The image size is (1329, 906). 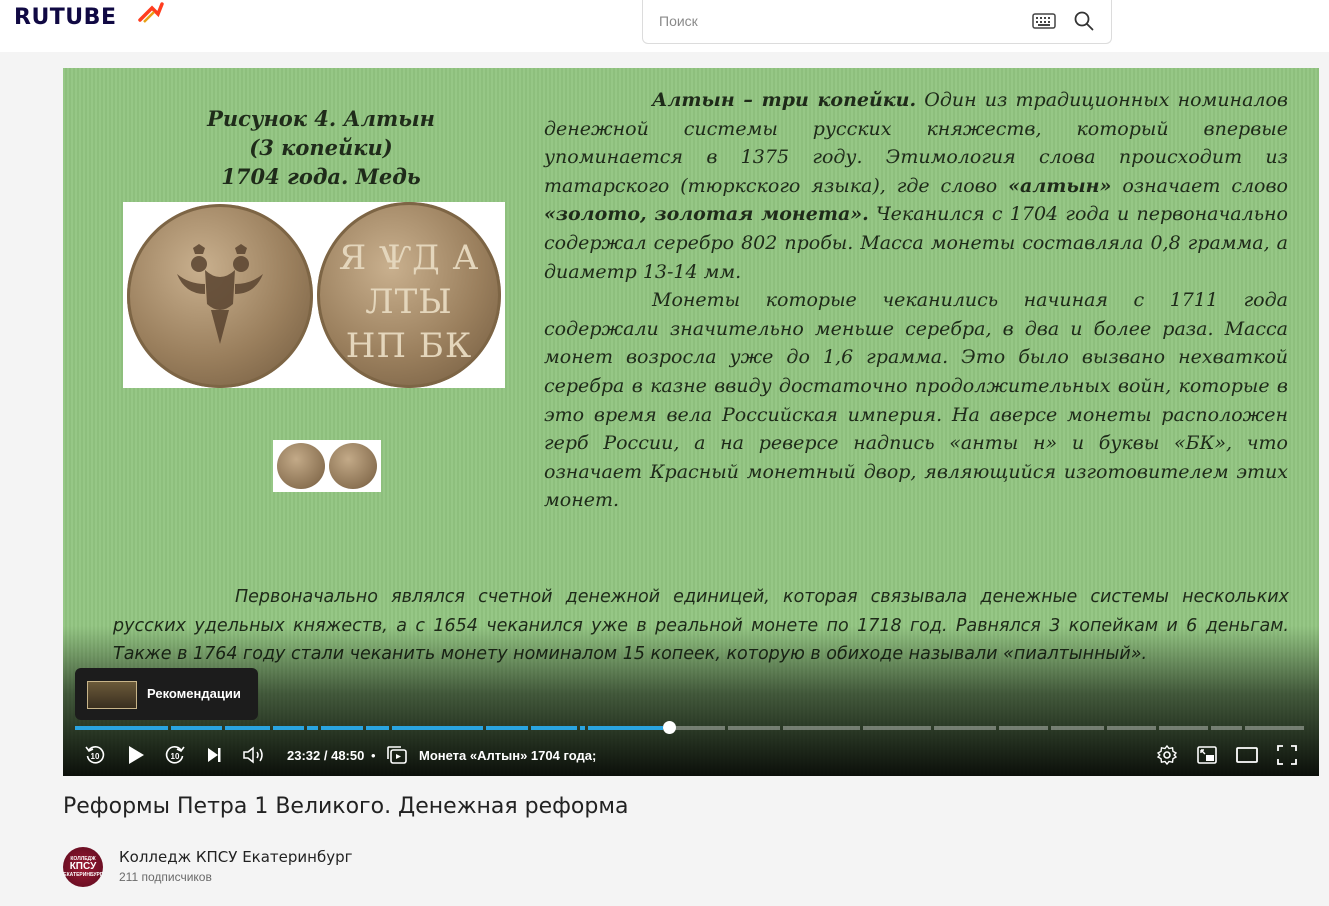 What do you see at coordinates (409, 302) in the screenshot?
I see `coin-inscription: Я ѰД А ЛТЫ НП БК` at bounding box center [409, 302].